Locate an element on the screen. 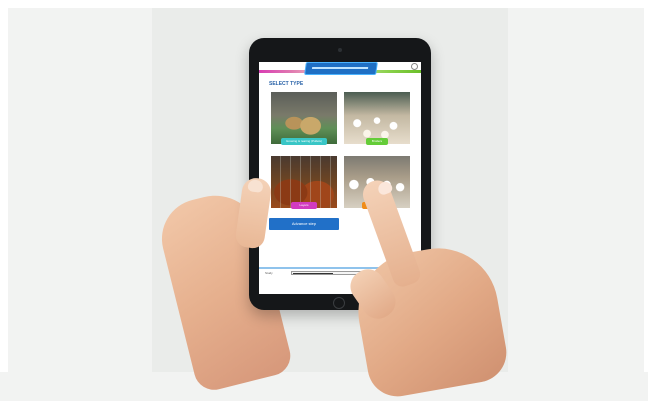 This screenshot has width=648, height=401. layer-cages-photo is located at coordinates (304, 182).